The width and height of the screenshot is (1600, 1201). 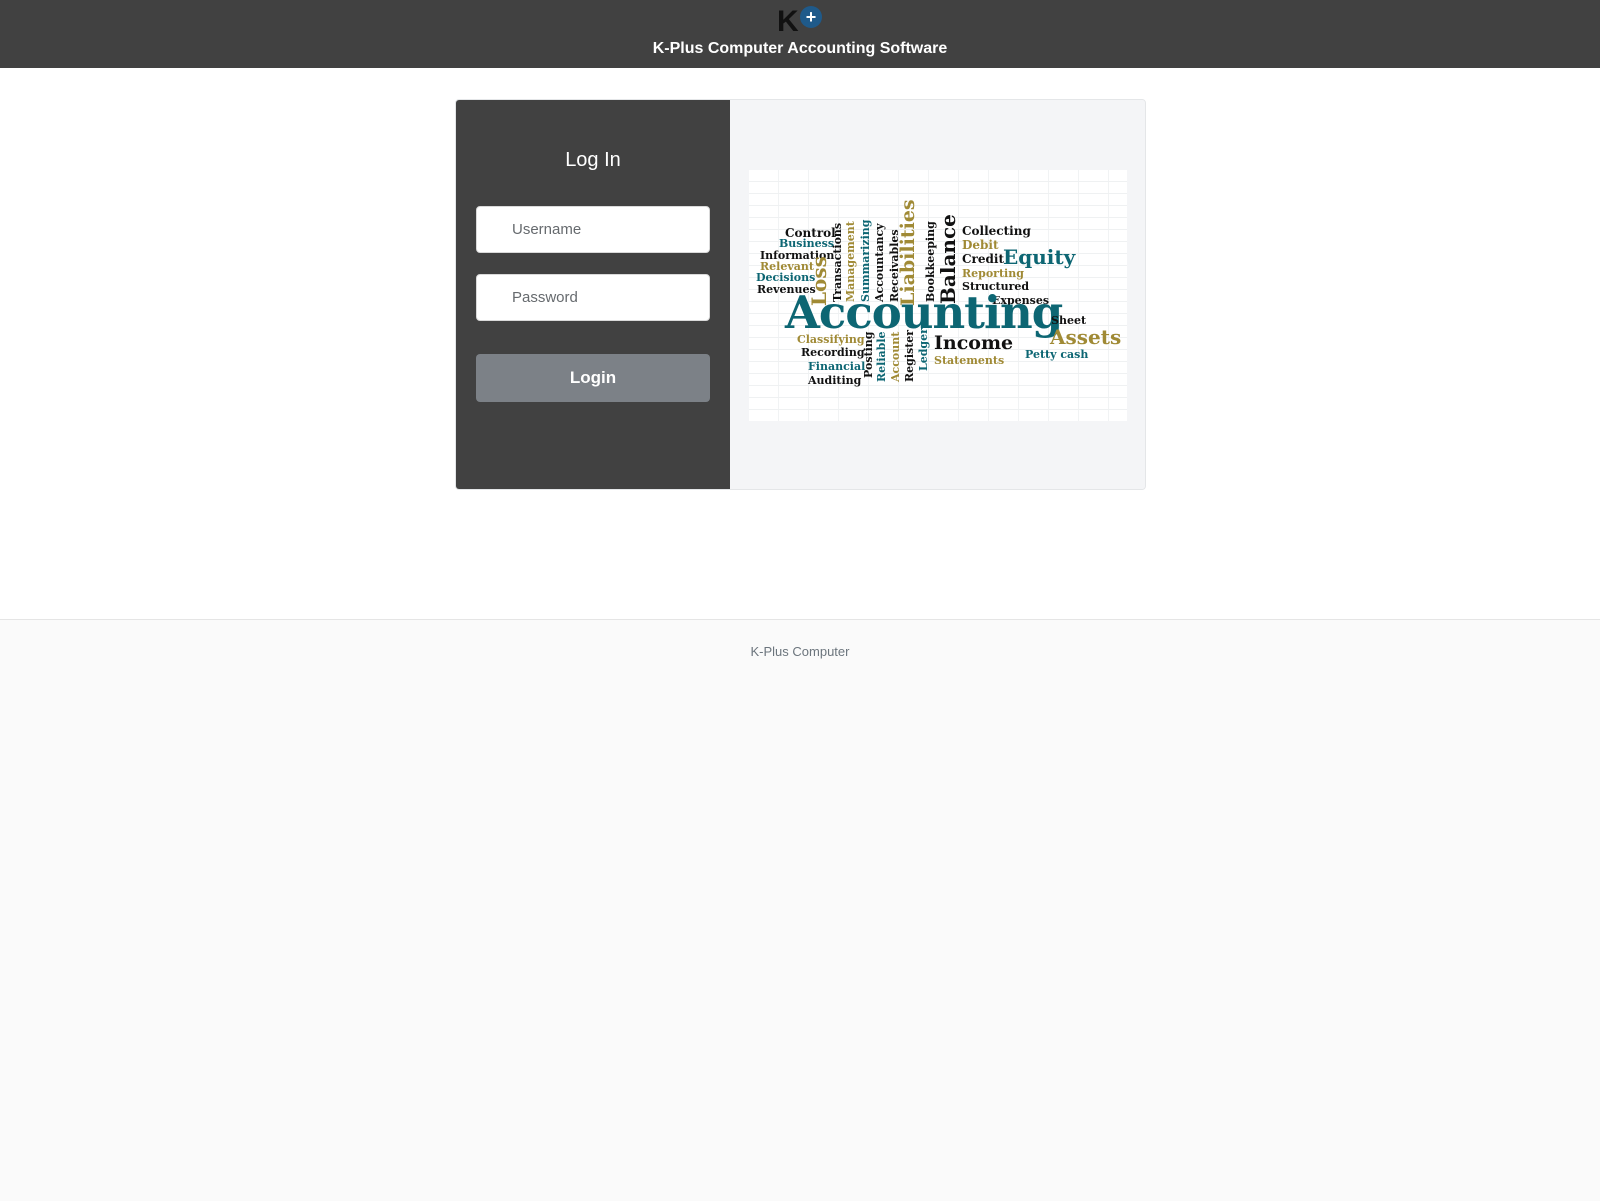 What do you see at coordinates (1039, 257) in the screenshot?
I see `word-equity: Equity` at bounding box center [1039, 257].